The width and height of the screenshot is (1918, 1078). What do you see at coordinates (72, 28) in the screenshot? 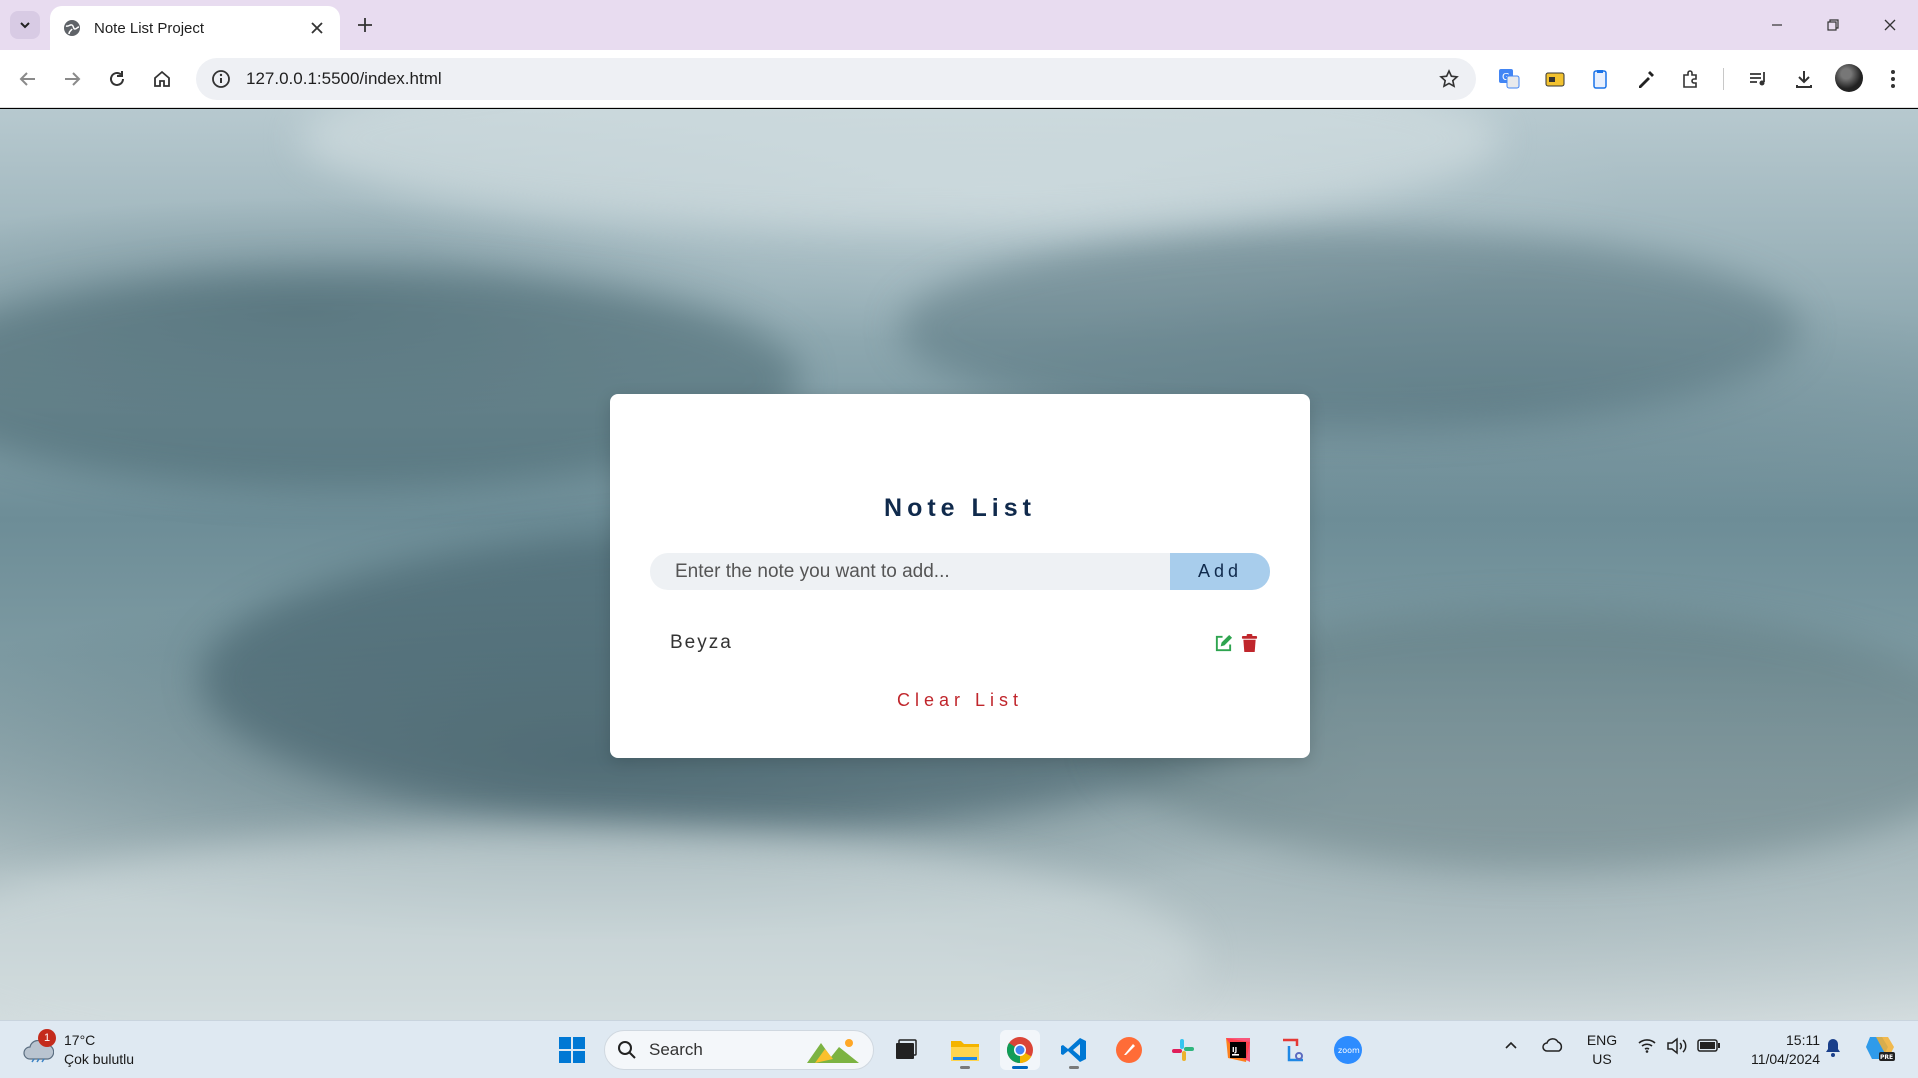
I see `globe-icon` at bounding box center [72, 28].